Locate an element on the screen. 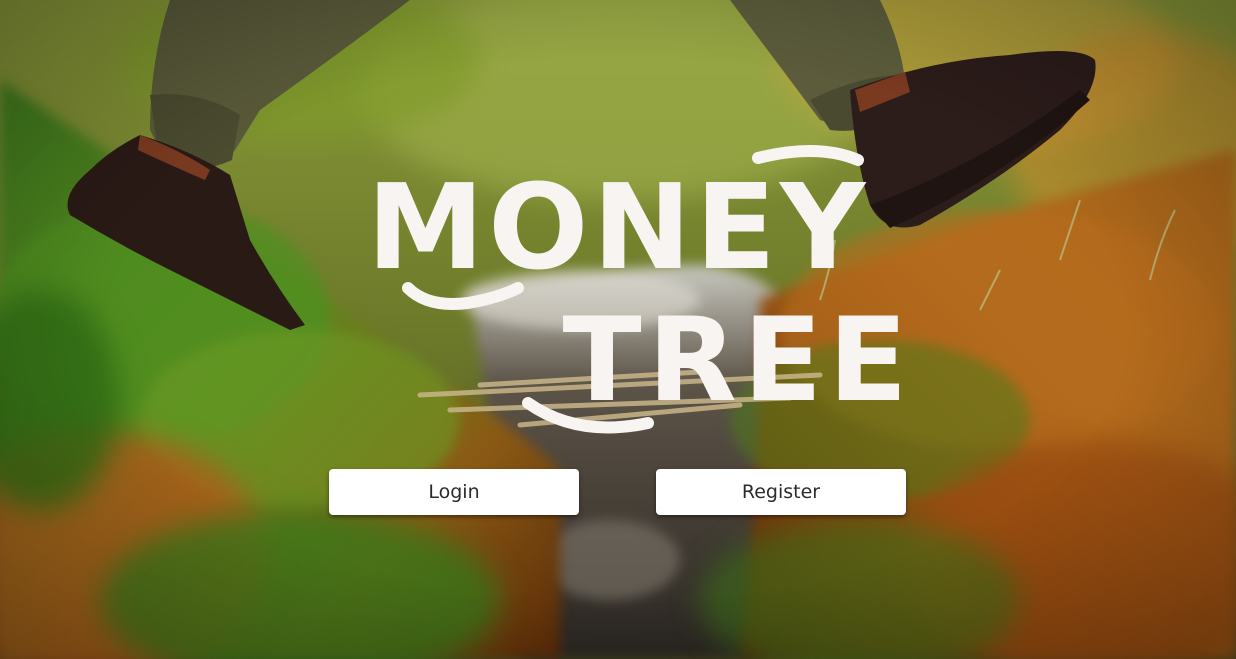  register-button: Register is located at coordinates (781, 492).